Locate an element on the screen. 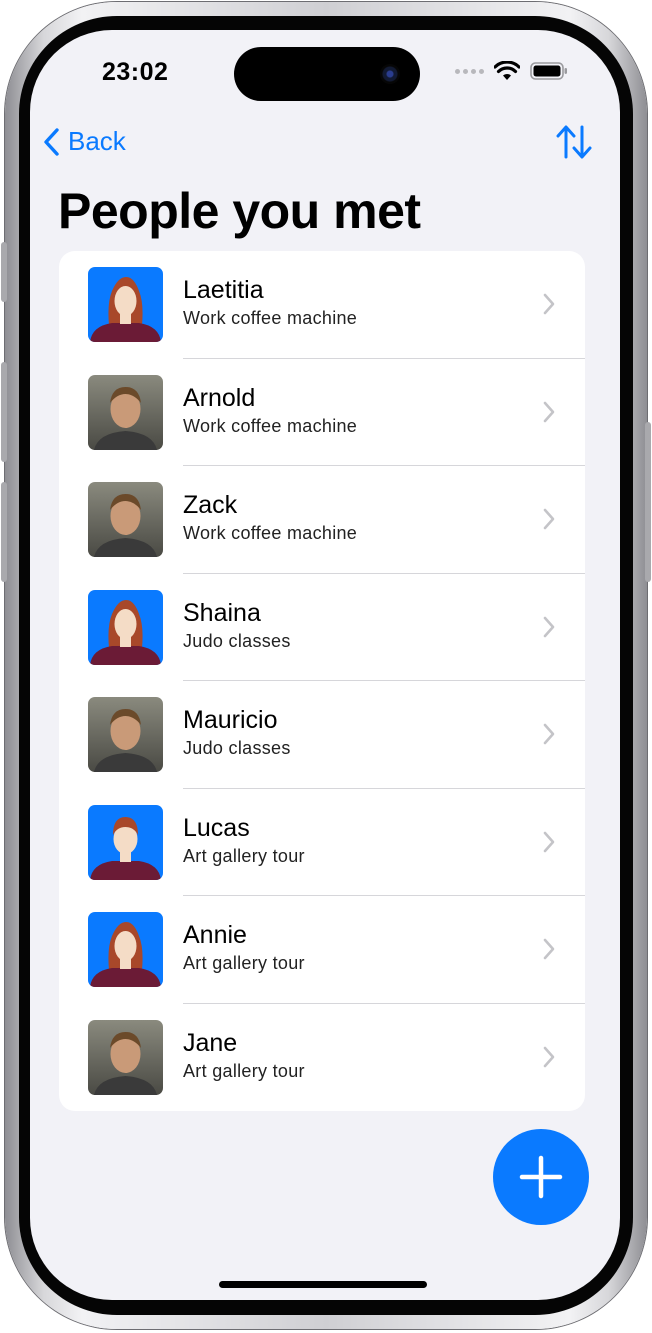 This screenshot has height=1333, width=652. back-button: Back is located at coordinates (84, 141).